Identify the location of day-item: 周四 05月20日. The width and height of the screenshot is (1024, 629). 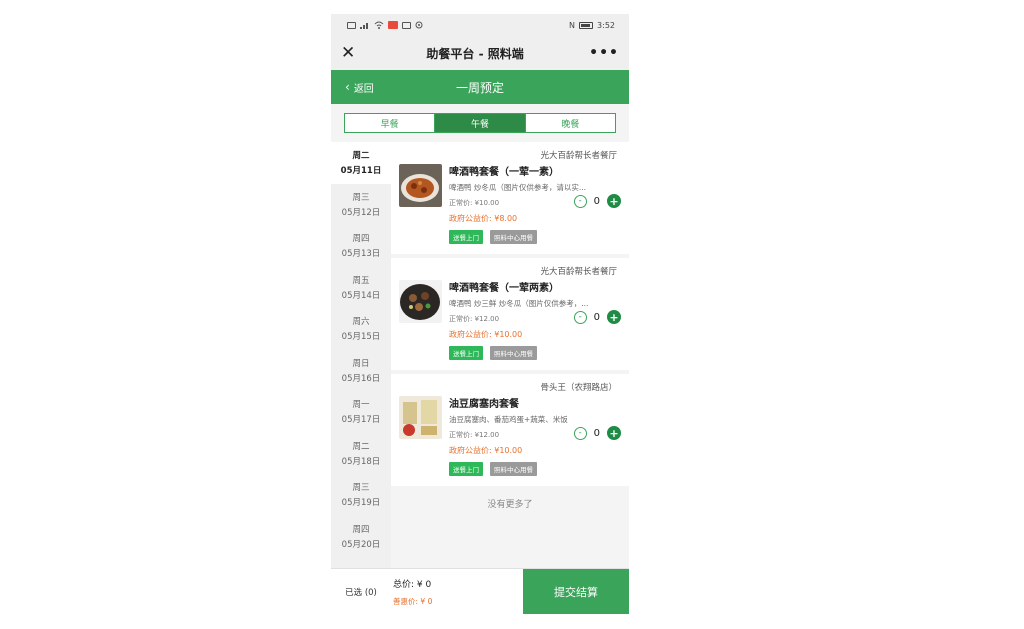
(361, 537).